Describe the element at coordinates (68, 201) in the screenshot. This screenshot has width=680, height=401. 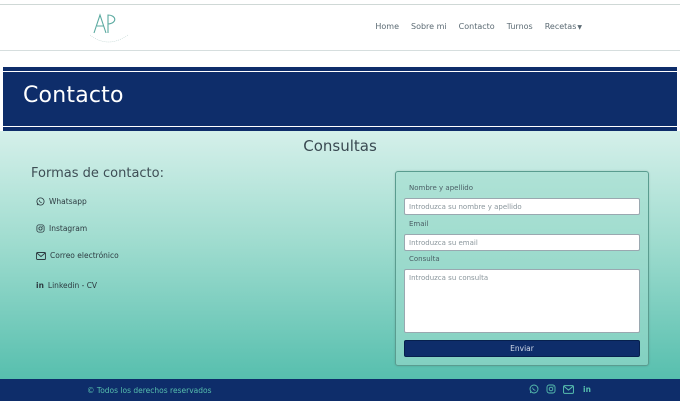
I see `contact-whatsapp-label: Whatsapp` at that location.